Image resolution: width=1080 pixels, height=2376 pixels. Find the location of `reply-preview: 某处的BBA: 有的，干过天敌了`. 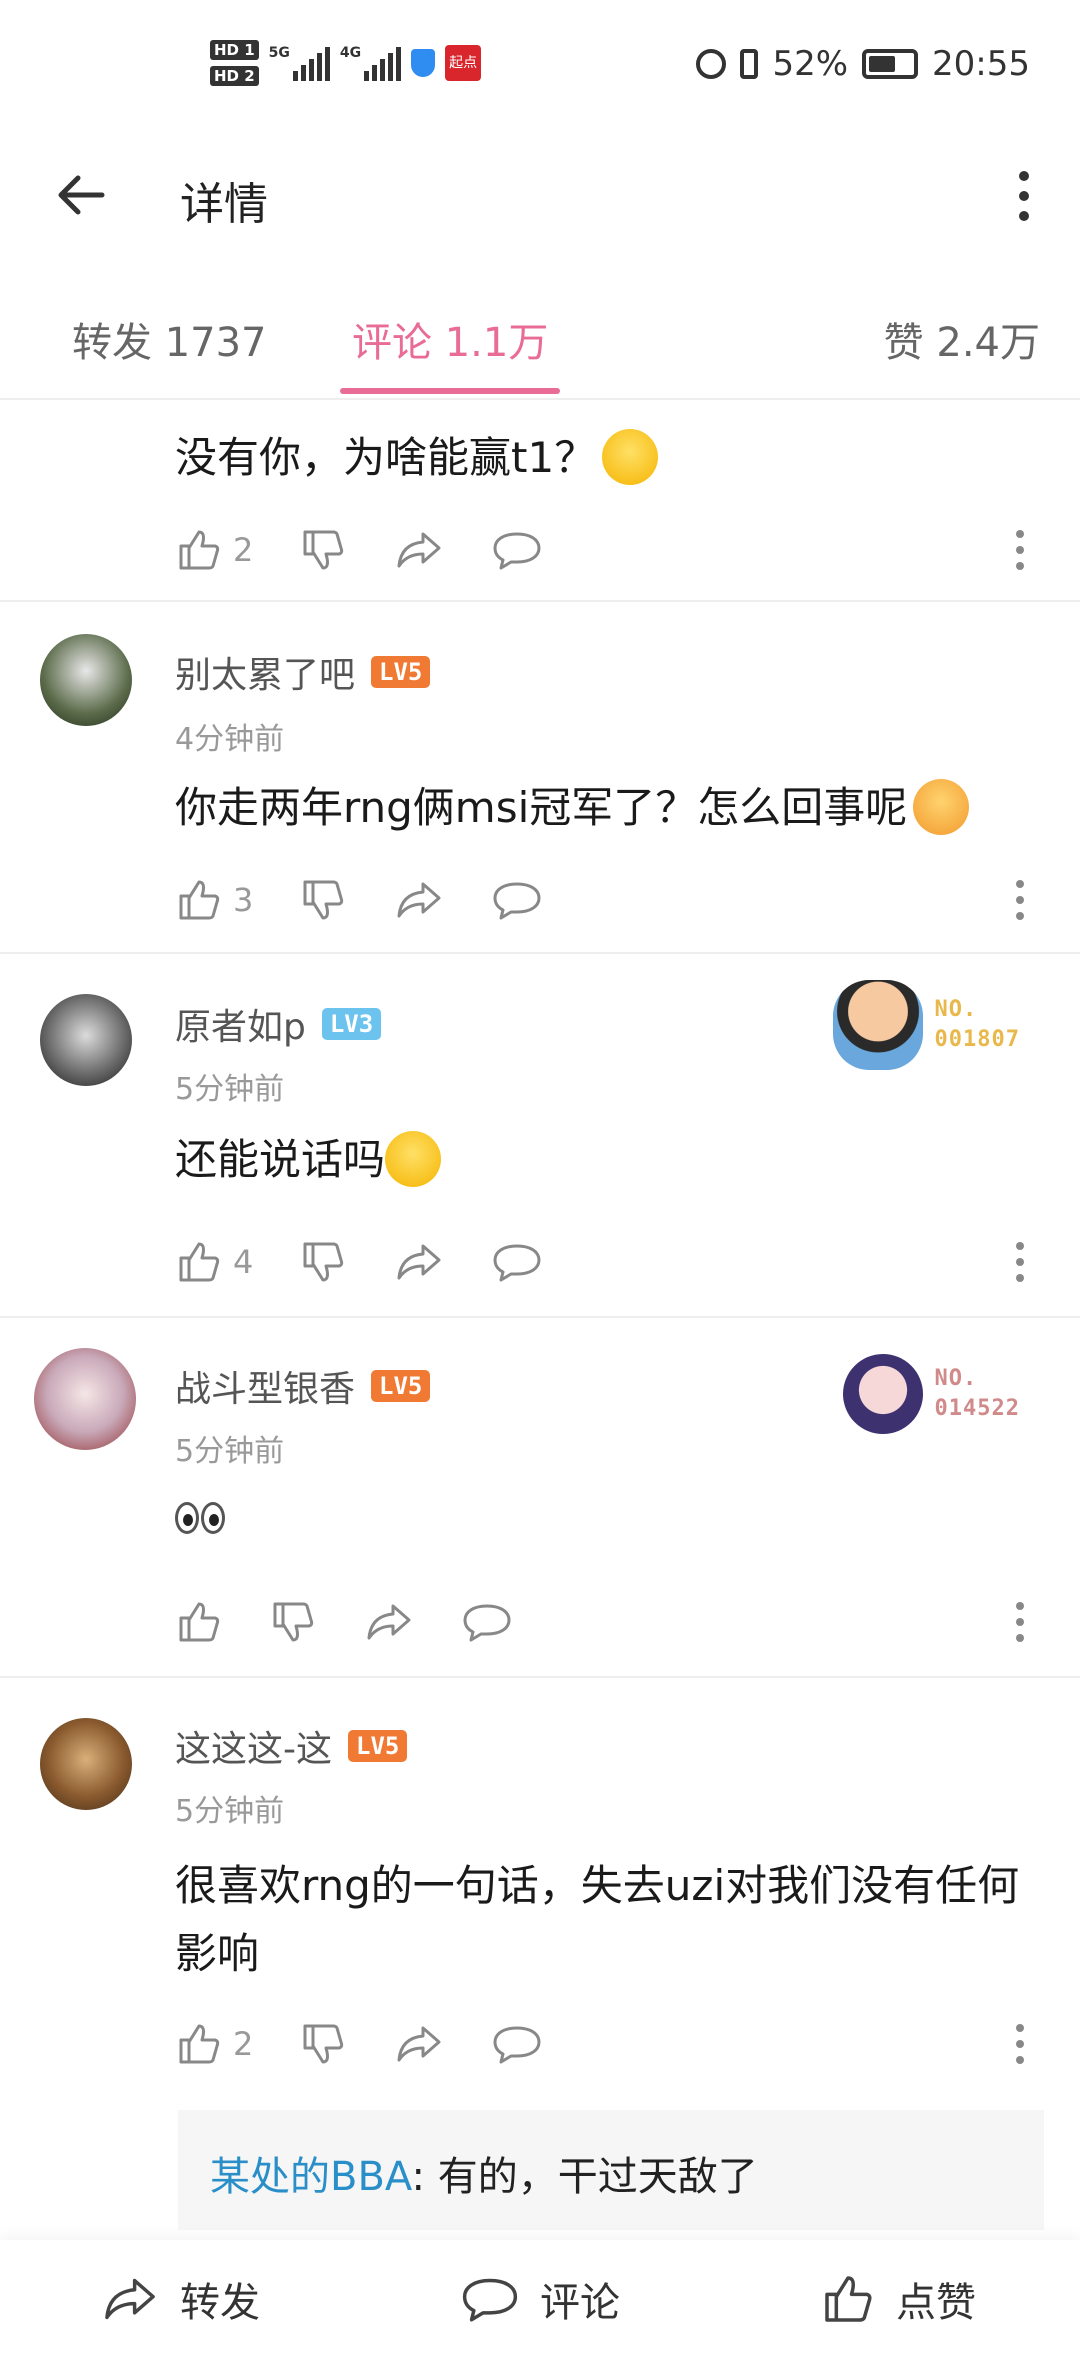

reply-preview: 某处的BBA: 有的，干过天敌了 is located at coordinates (611, 2170).